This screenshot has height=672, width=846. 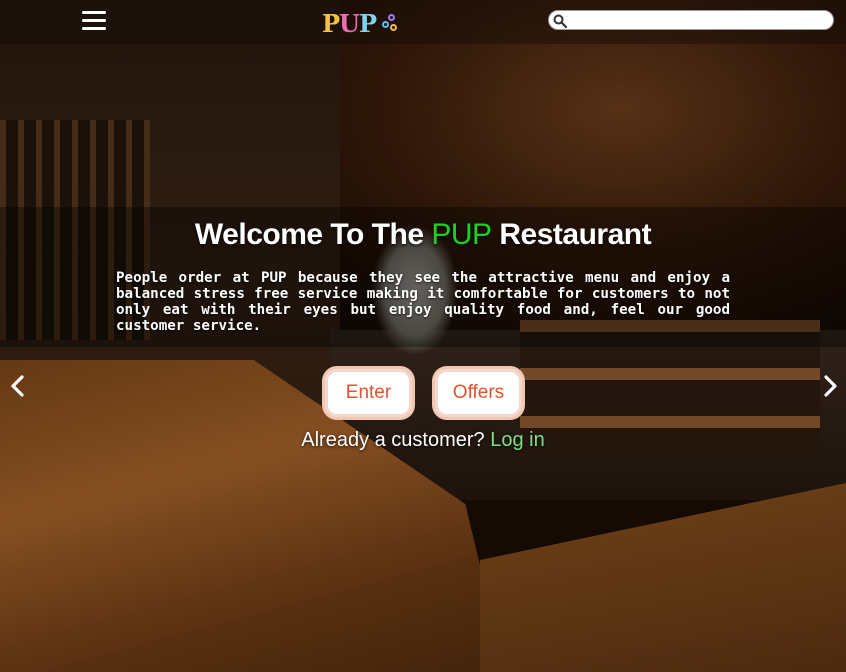 I want to click on logo-text: PUP, so click(x=349, y=23).